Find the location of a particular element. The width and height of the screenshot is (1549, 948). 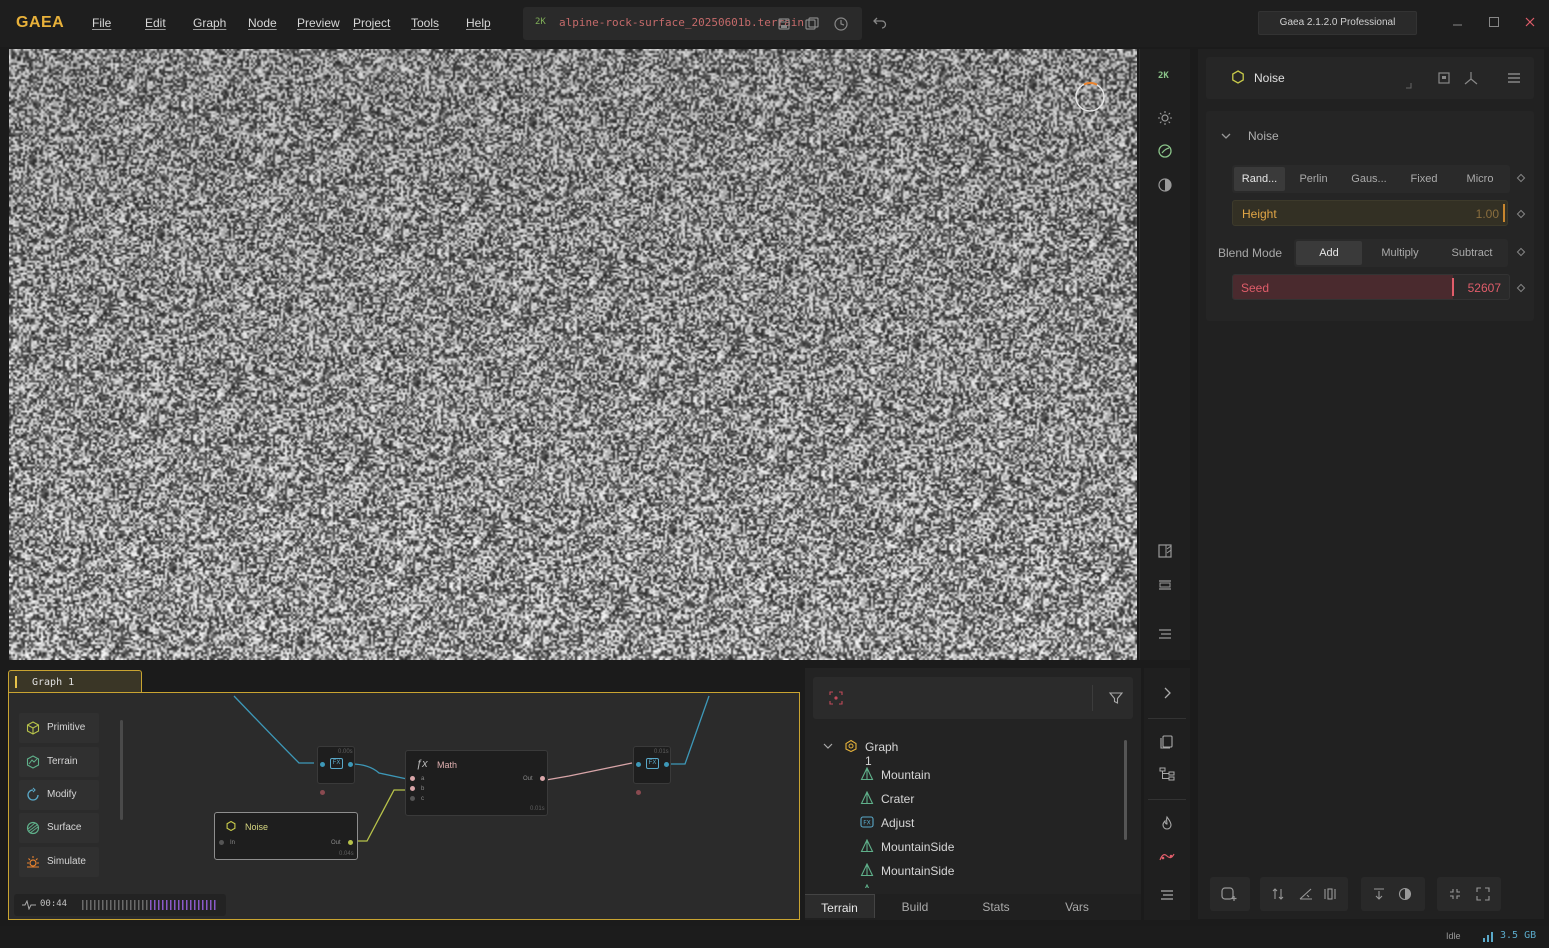

add-node-button is located at coordinates (1230, 894).